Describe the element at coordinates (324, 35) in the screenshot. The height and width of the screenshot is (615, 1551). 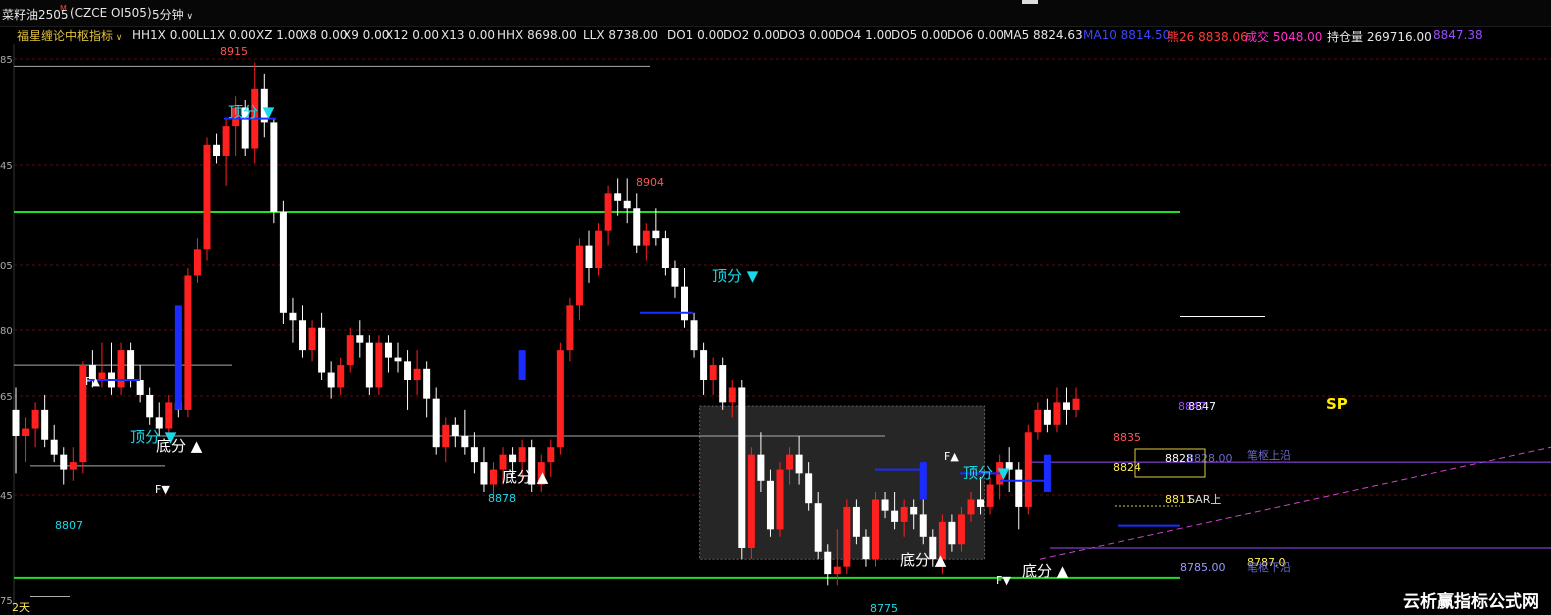
I see `indicator-value: X8 0.00` at that location.